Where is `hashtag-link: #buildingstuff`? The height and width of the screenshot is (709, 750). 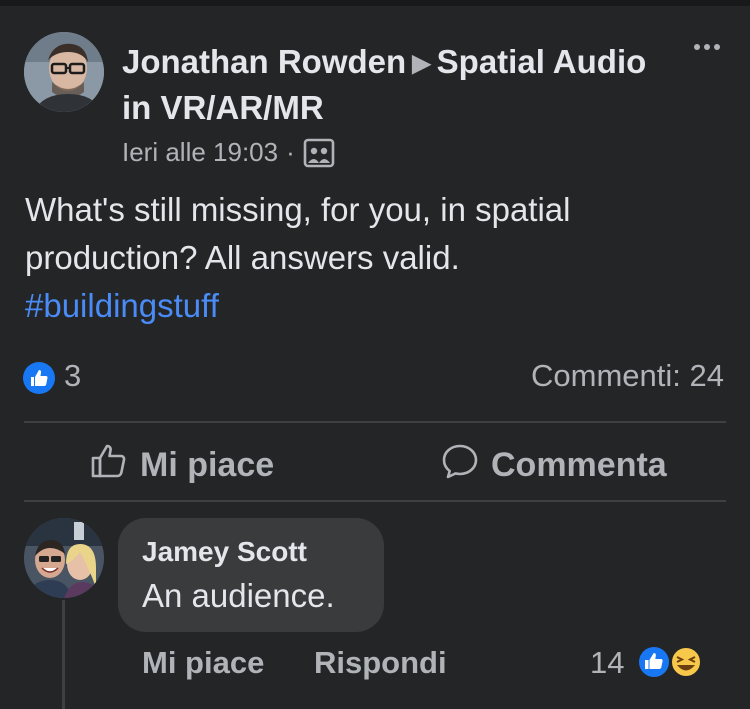
hashtag-link: #buildingstuff is located at coordinates (375, 306).